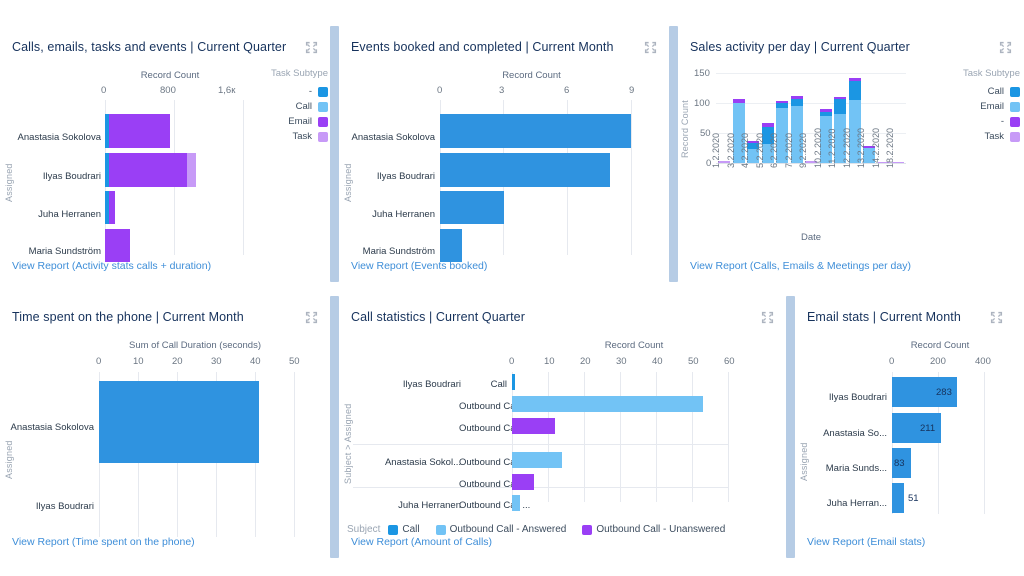 This screenshot has width=1024, height=576. I want to click on view-report-link: View Report (Events booked), so click(504, 269).